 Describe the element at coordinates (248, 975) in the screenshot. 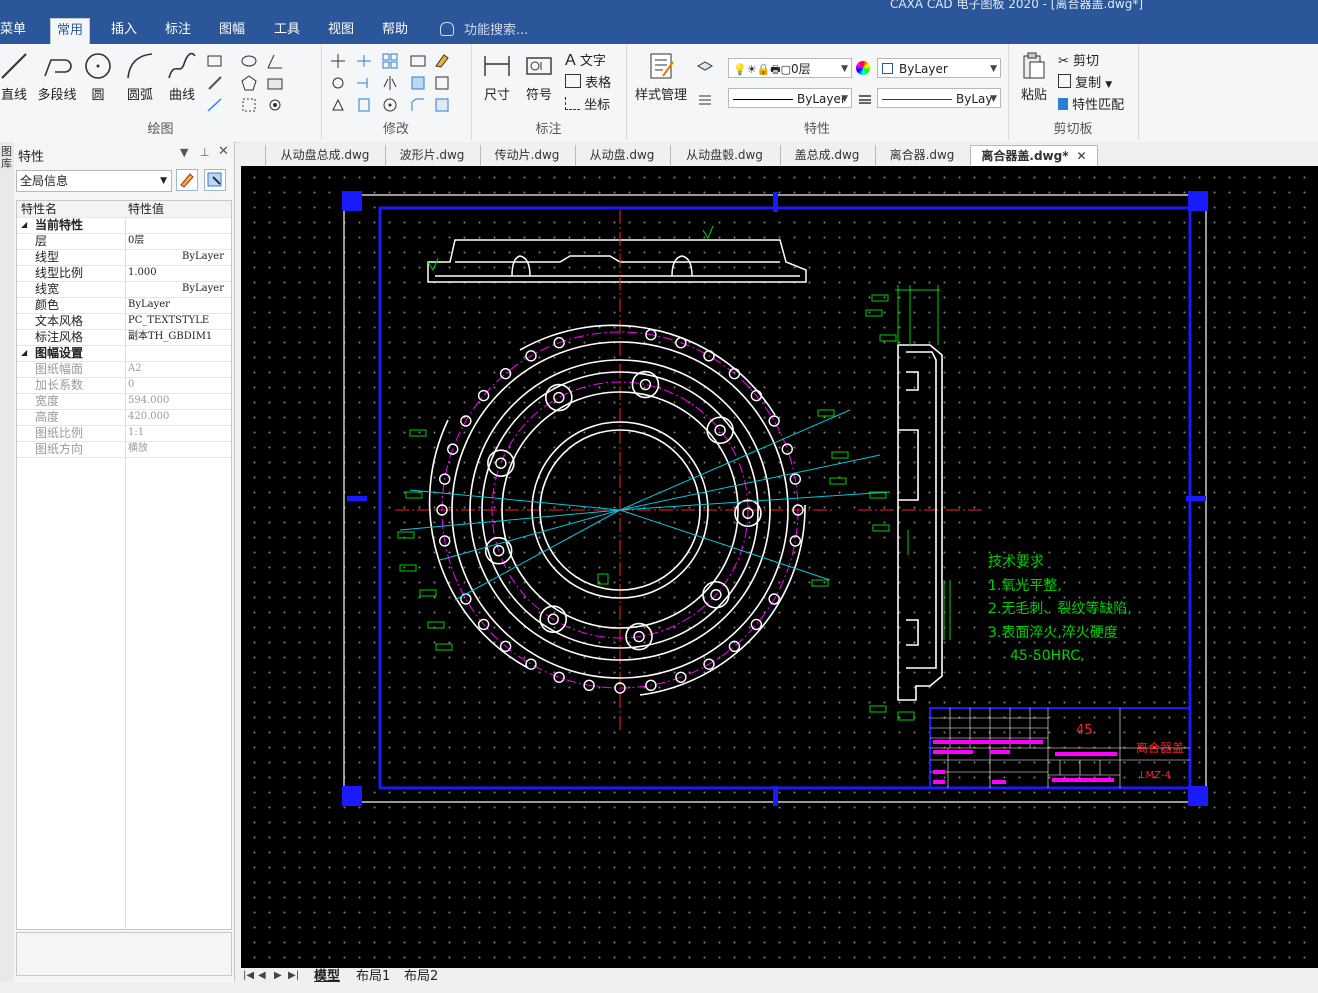

I see `first-tab-icon: |◀` at that location.